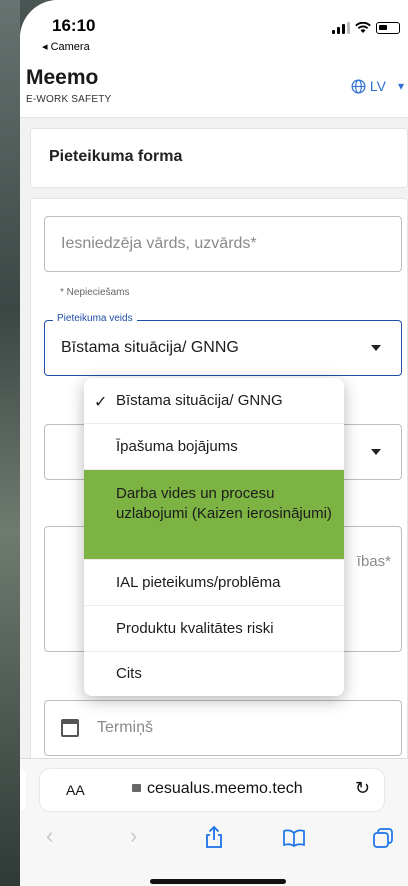  Describe the element at coordinates (23, 790) in the screenshot. I see `previous-tab-edge` at that location.